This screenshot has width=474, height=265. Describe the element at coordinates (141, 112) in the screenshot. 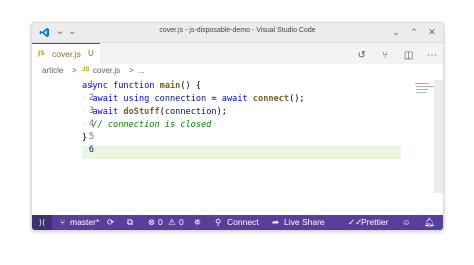

I see `function-call: doStuff` at that location.